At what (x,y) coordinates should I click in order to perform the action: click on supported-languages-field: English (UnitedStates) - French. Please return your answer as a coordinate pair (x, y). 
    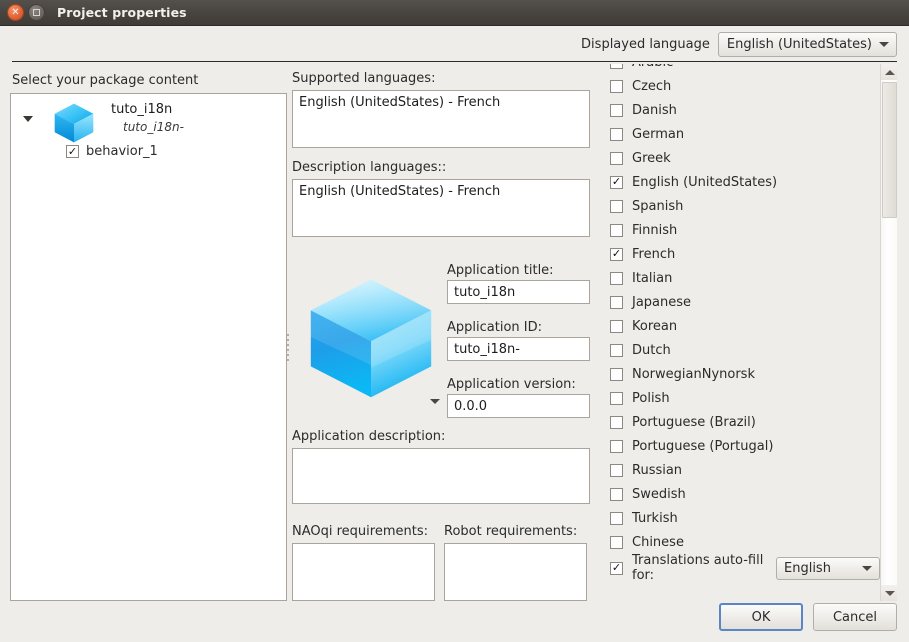
    Looking at the image, I should click on (441, 119).